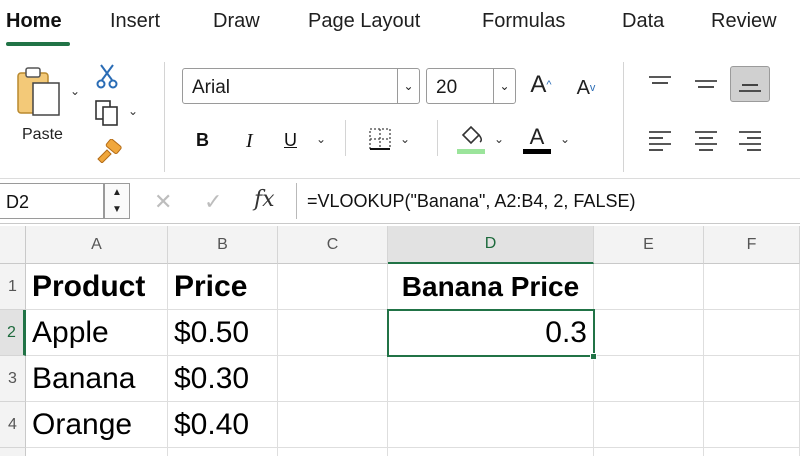 This screenshot has height=456, width=800. What do you see at coordinates (491, 245) in the screenshot?
I see `column-header-d: D` at bounding box center [491, 245].